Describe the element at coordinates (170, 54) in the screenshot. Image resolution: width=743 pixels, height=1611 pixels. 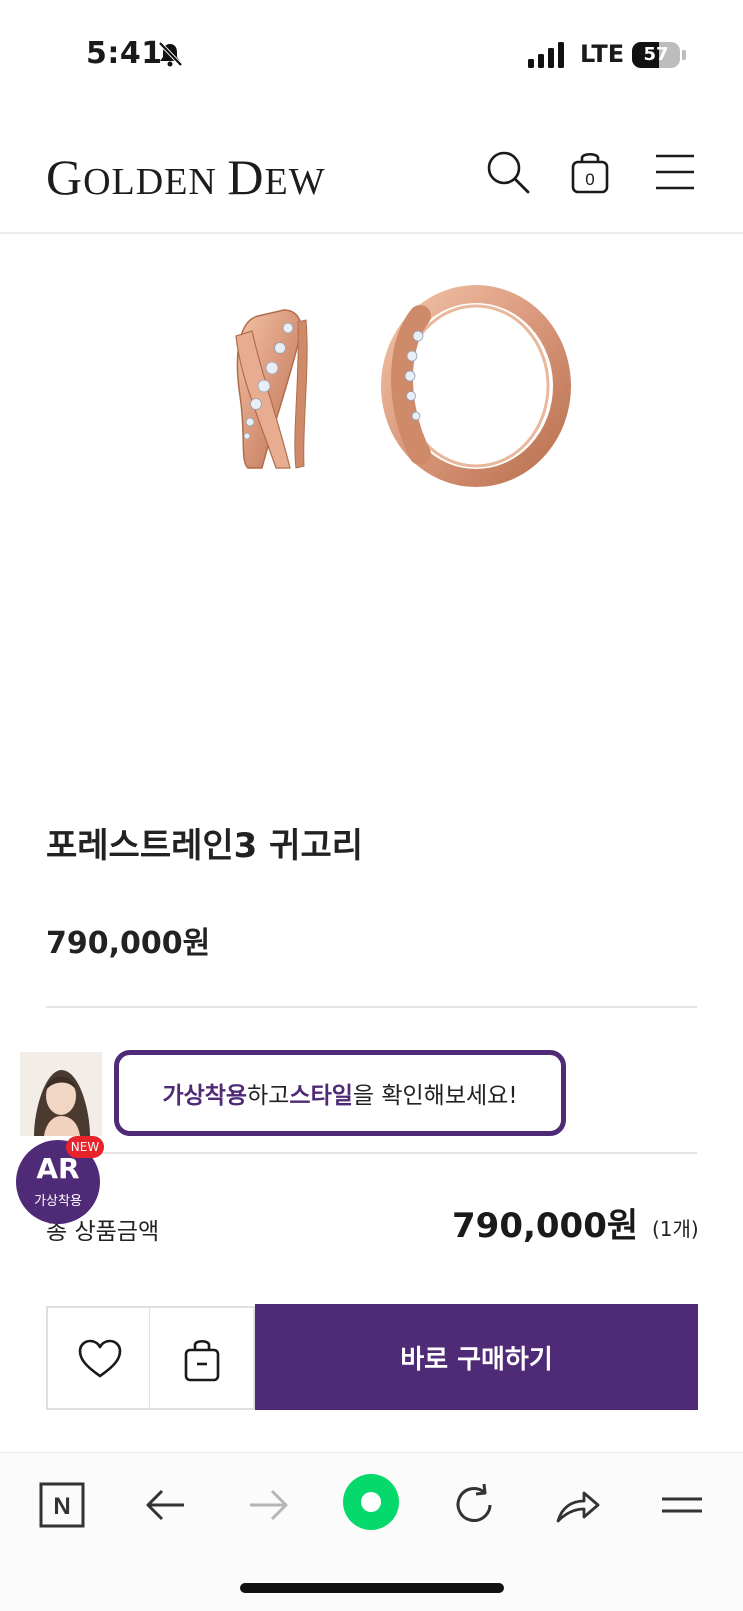
I see `bell-muted-icon` at that location.